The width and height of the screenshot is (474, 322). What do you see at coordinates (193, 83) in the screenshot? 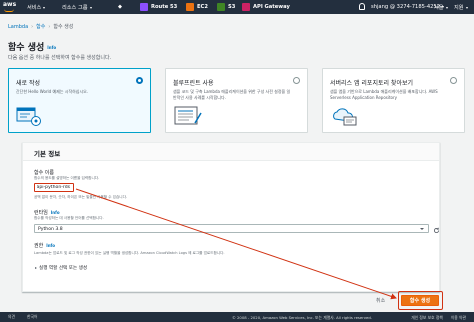
I see `option-title: 블루프린트 사용` at bounding box center [193, 83].